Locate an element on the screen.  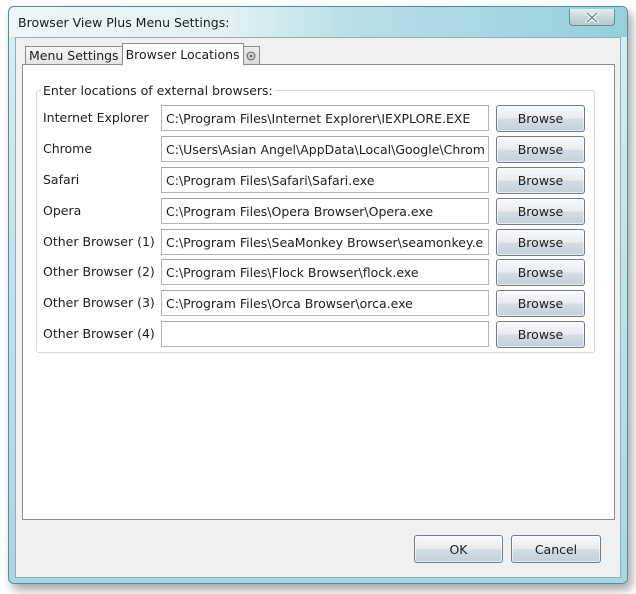
tab-menu-settings: Menu Settings is located at coordinates (74, 55).